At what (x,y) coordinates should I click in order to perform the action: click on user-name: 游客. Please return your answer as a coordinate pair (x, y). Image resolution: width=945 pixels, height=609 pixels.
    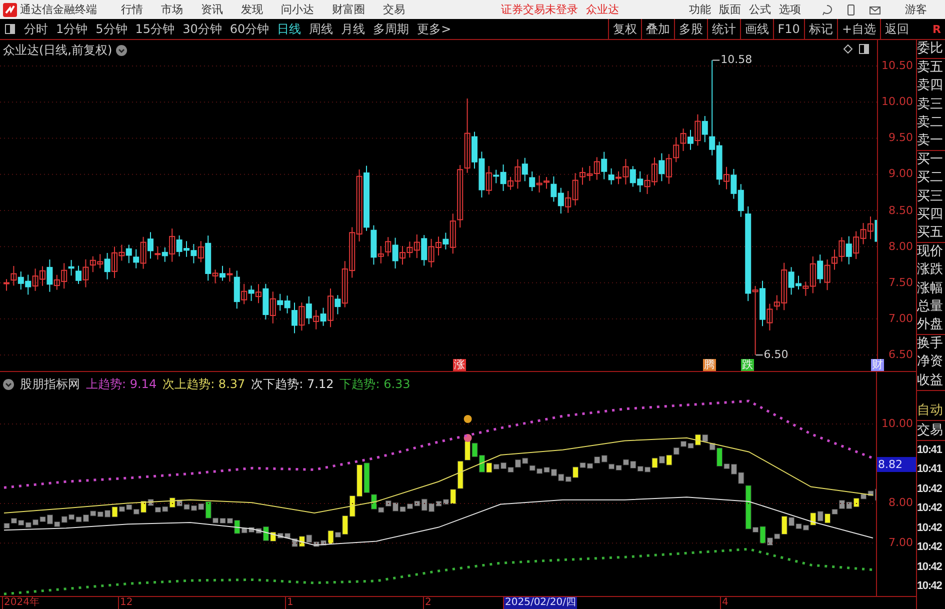
    Looking at the image, I should click on (916, 9).